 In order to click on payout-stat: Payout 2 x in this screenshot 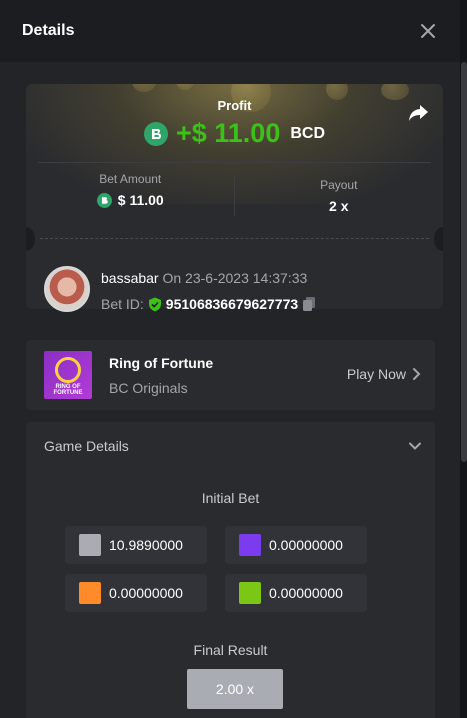, I will do `click(339, 194)`.